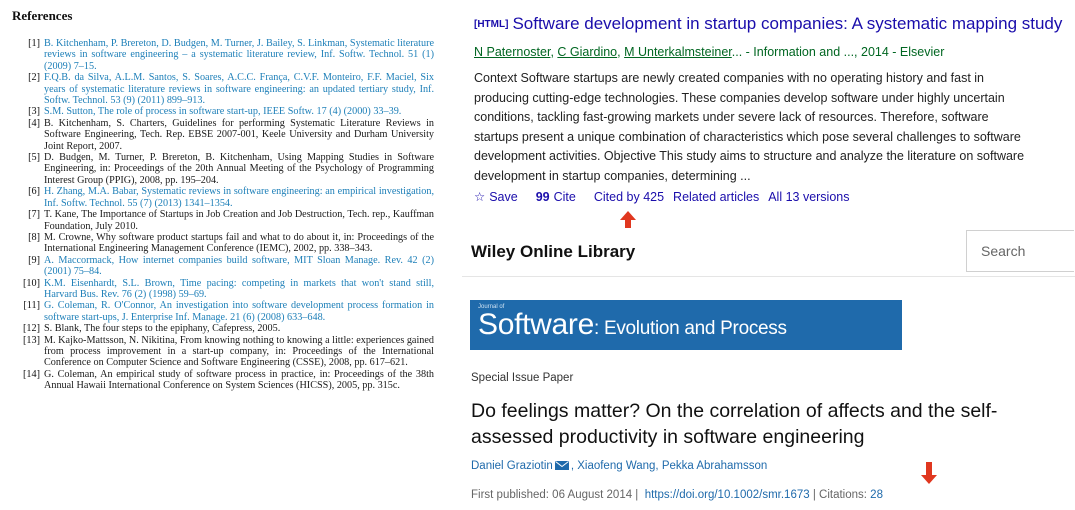  I want to click on reference-number: [13], so click(31, 340).